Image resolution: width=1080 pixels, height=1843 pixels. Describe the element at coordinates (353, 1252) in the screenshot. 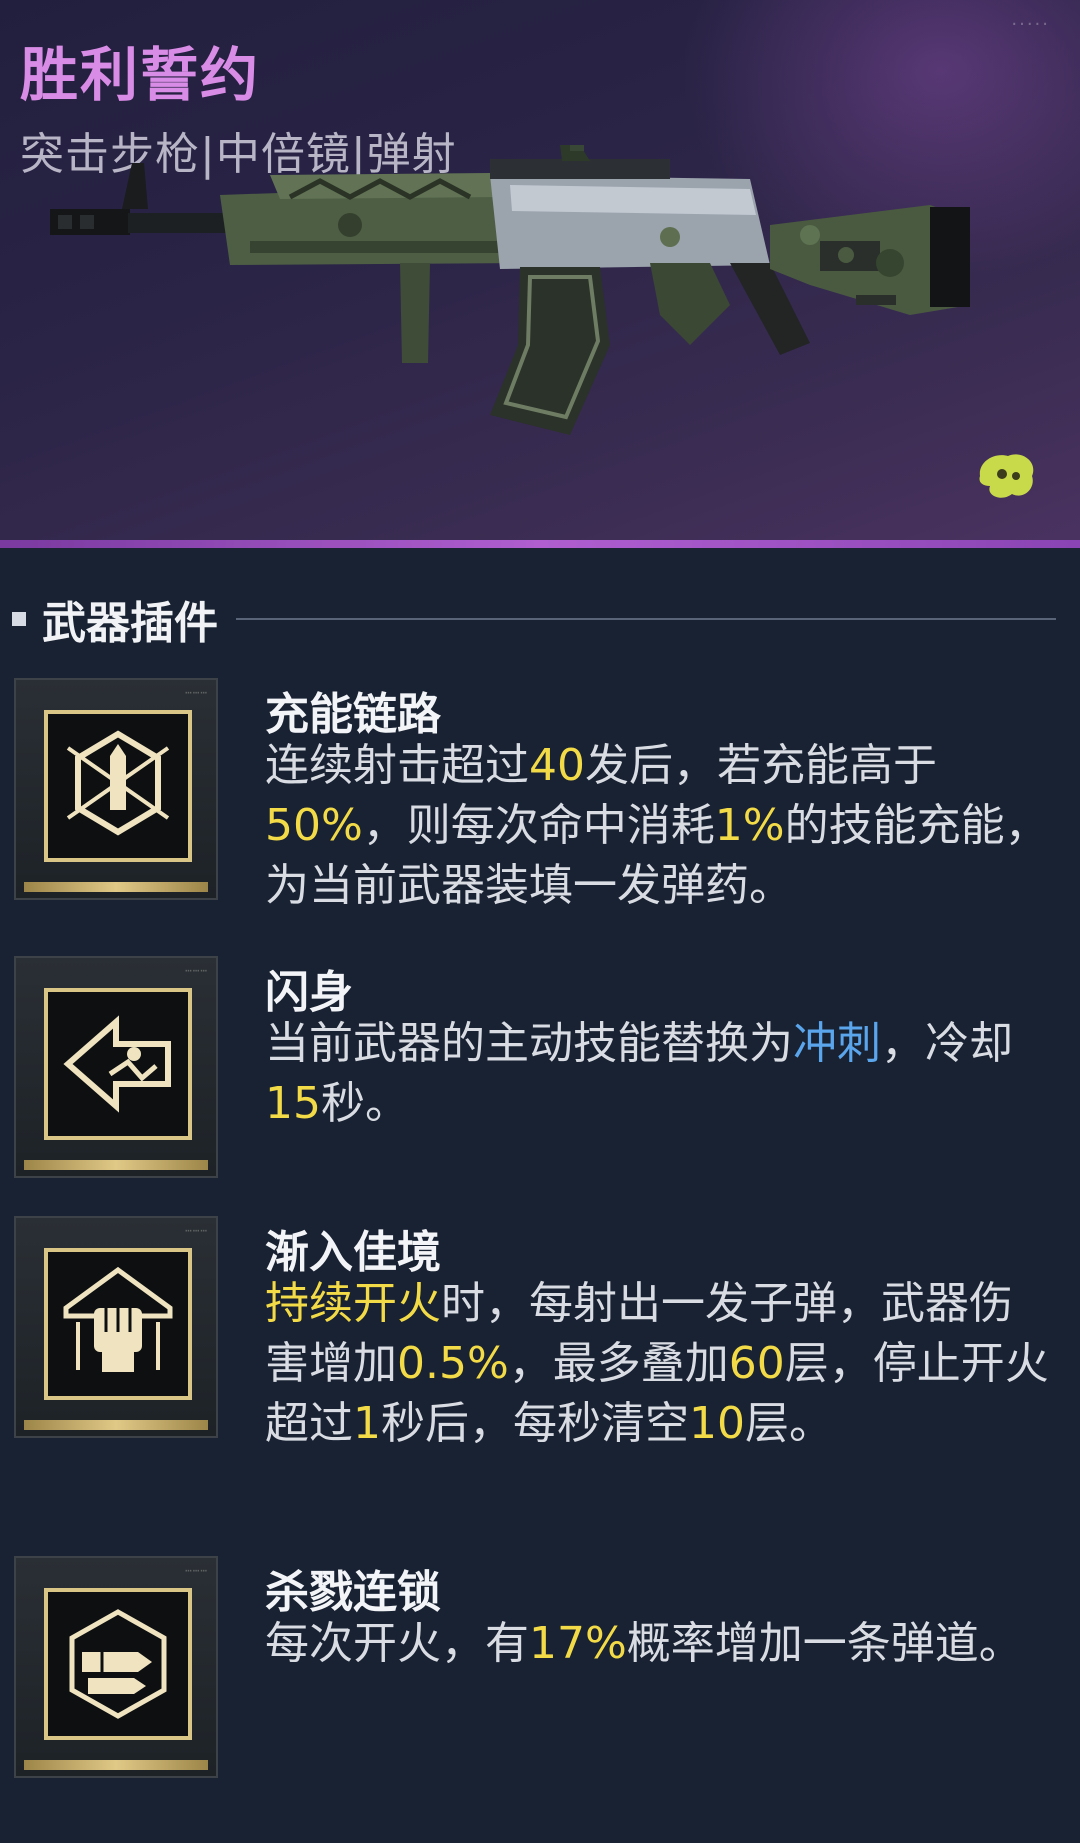

I see `mod-title: 渐入佳境` at that location.